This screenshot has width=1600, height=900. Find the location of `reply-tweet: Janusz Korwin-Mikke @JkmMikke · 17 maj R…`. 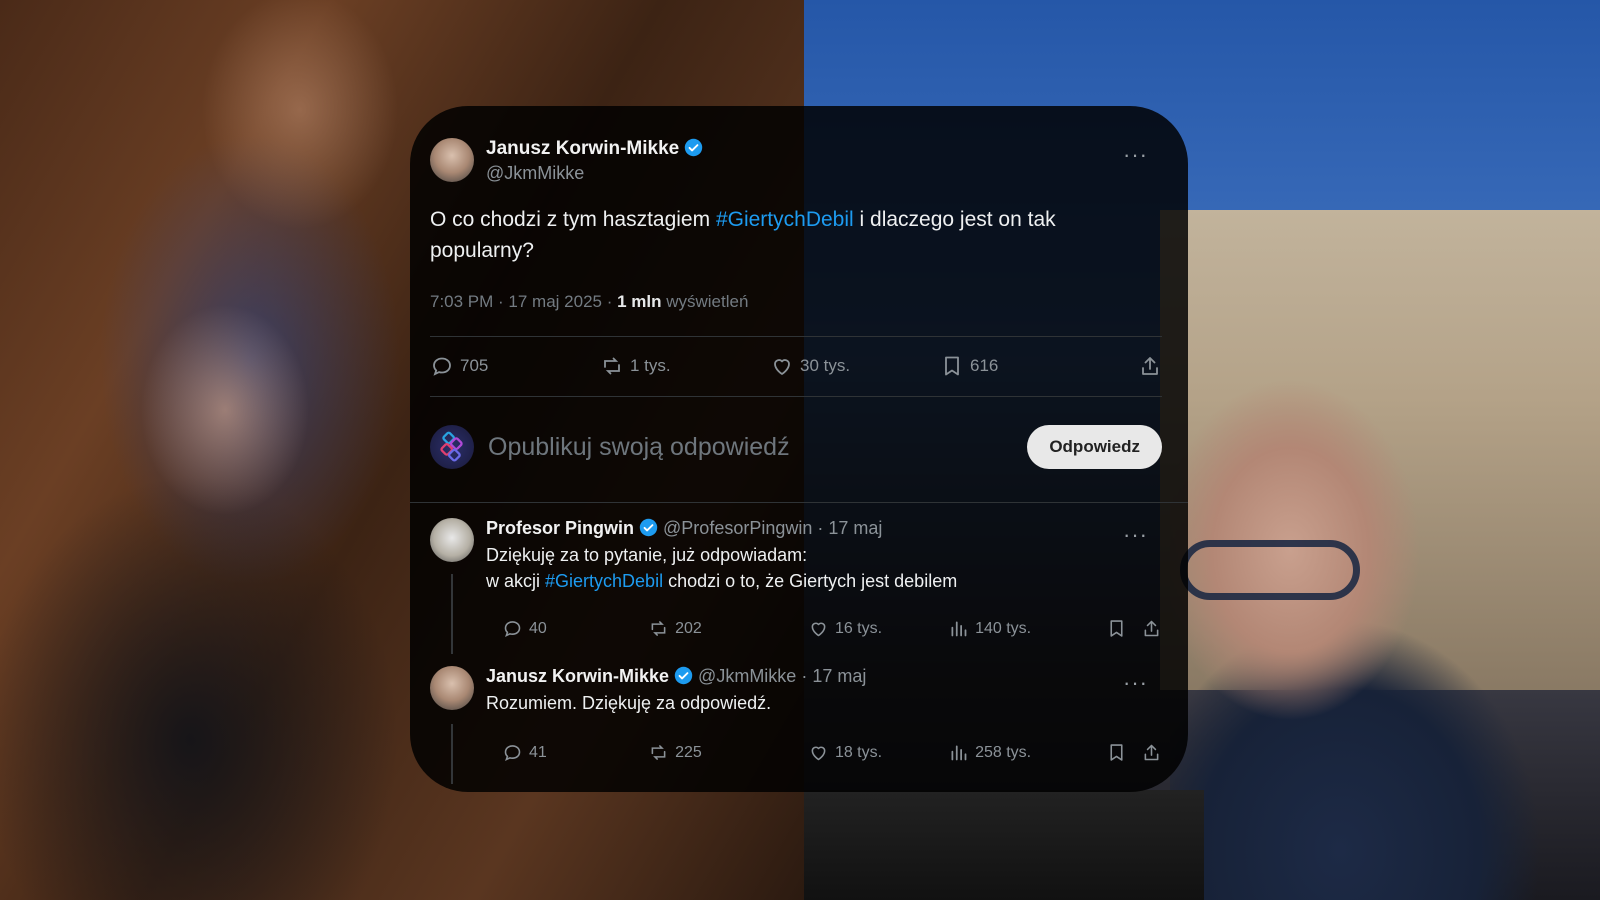

reply-tweet: Janusz Korwin-Mikke @JkmMikke · 17 maj R… is located at coordinates (796, 713).